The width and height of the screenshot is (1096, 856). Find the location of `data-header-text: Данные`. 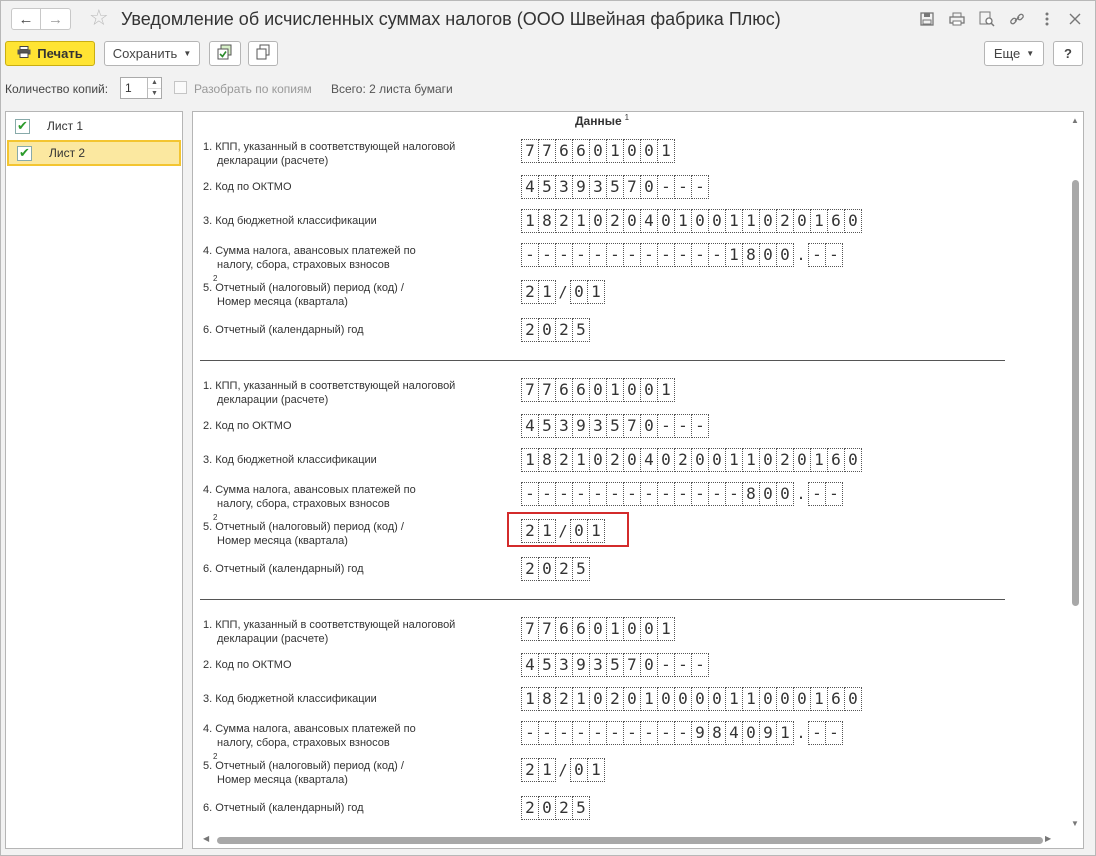

data-header-text: Данные is located at coordinates (598, 121).